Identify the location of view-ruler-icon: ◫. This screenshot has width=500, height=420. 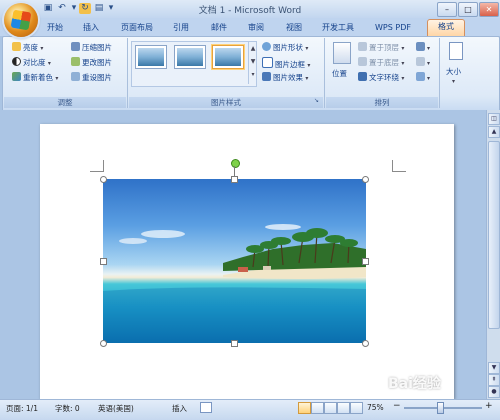
(494, 119).